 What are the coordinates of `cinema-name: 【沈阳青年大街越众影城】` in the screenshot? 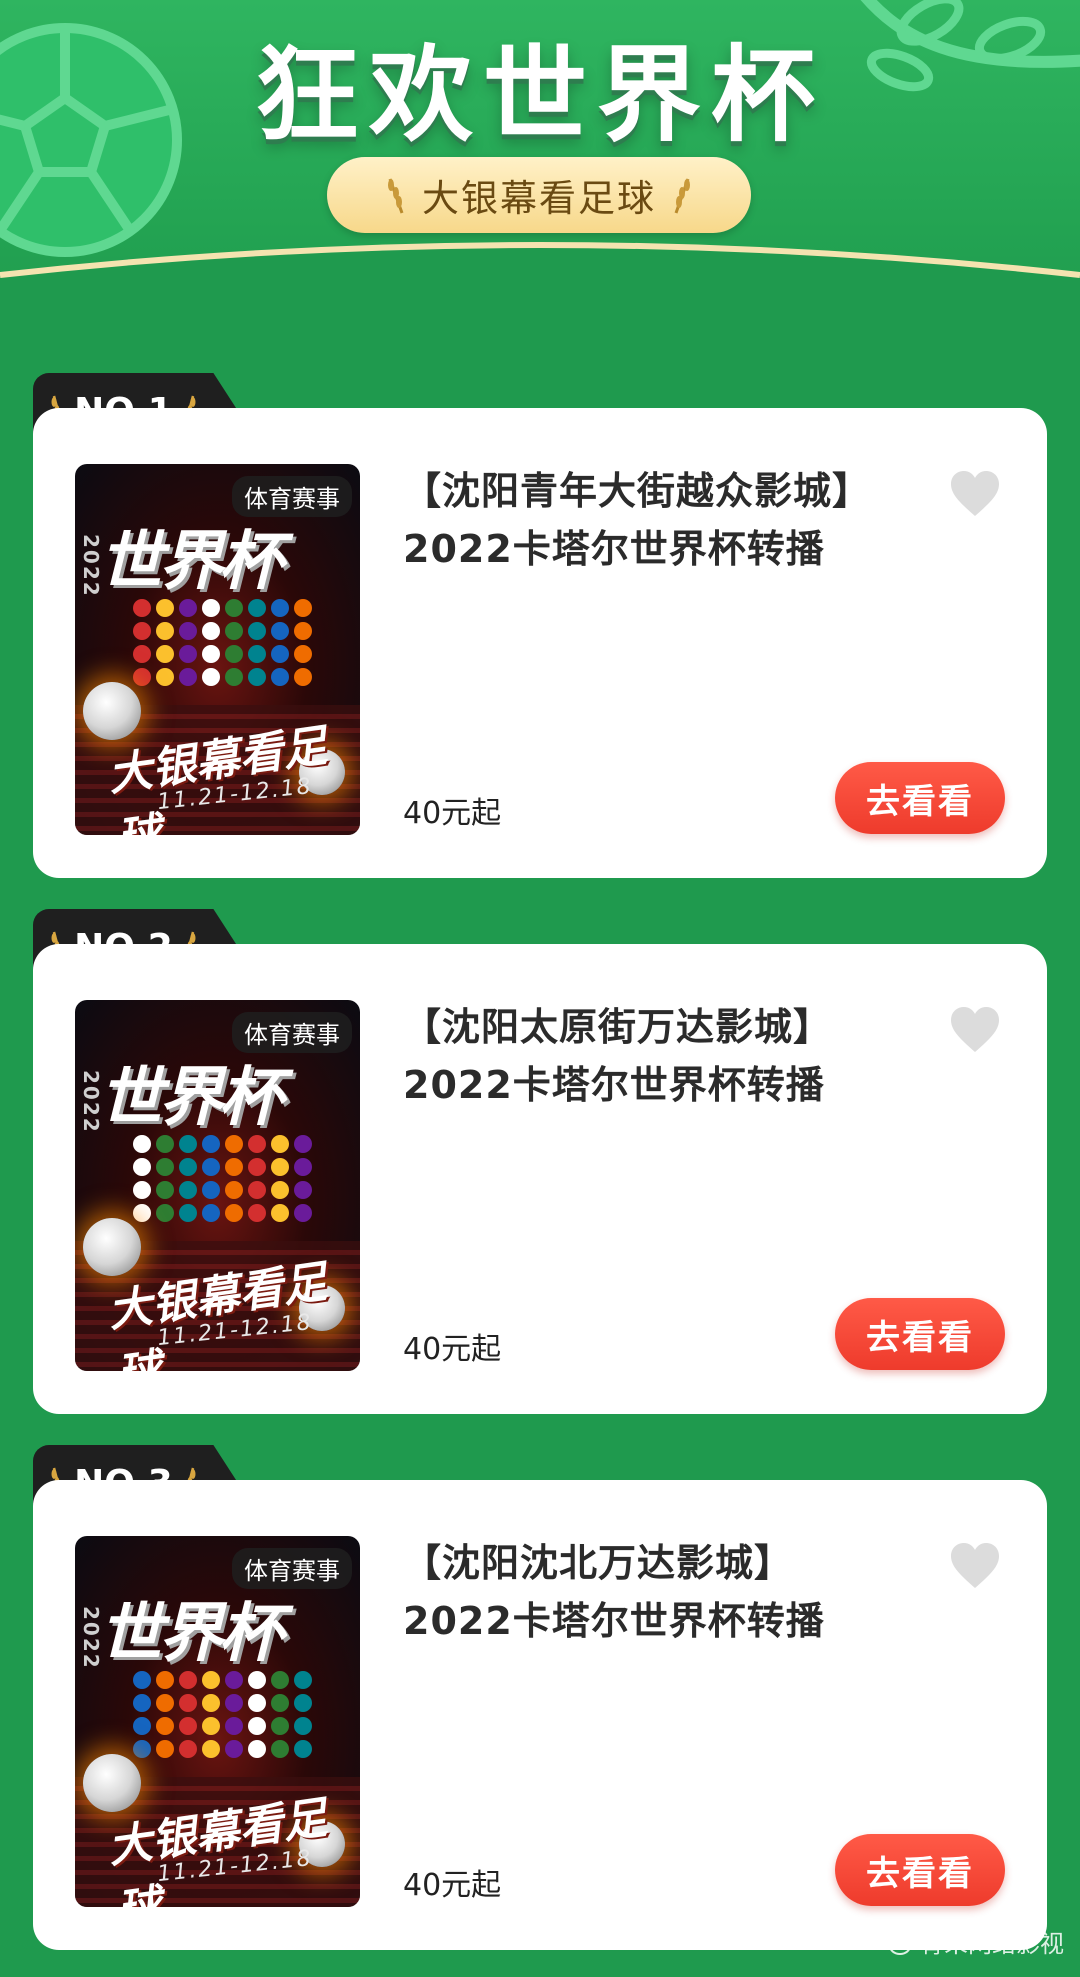 It's located at (637, 491).